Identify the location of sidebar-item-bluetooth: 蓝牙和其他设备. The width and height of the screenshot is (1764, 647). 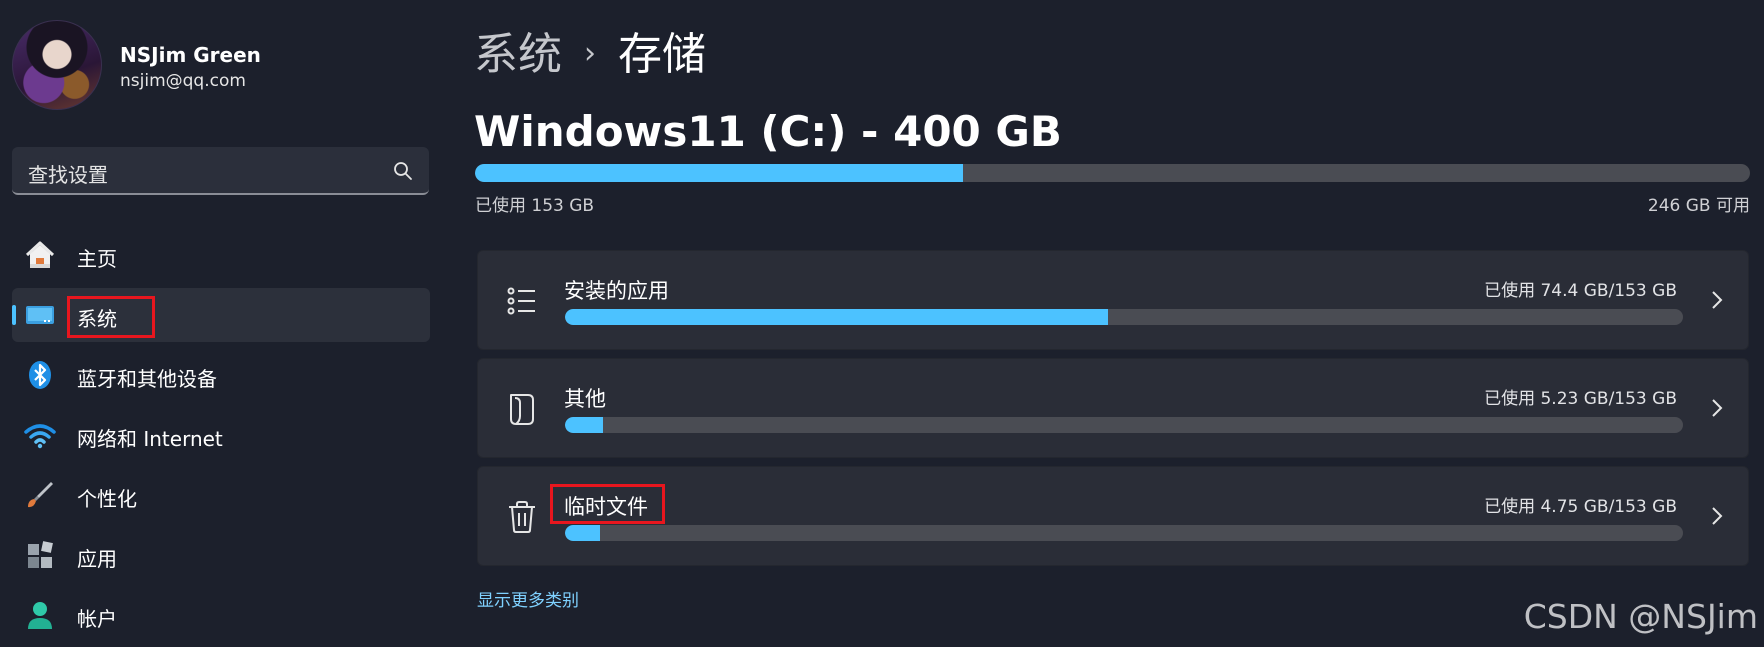
(221, 375).